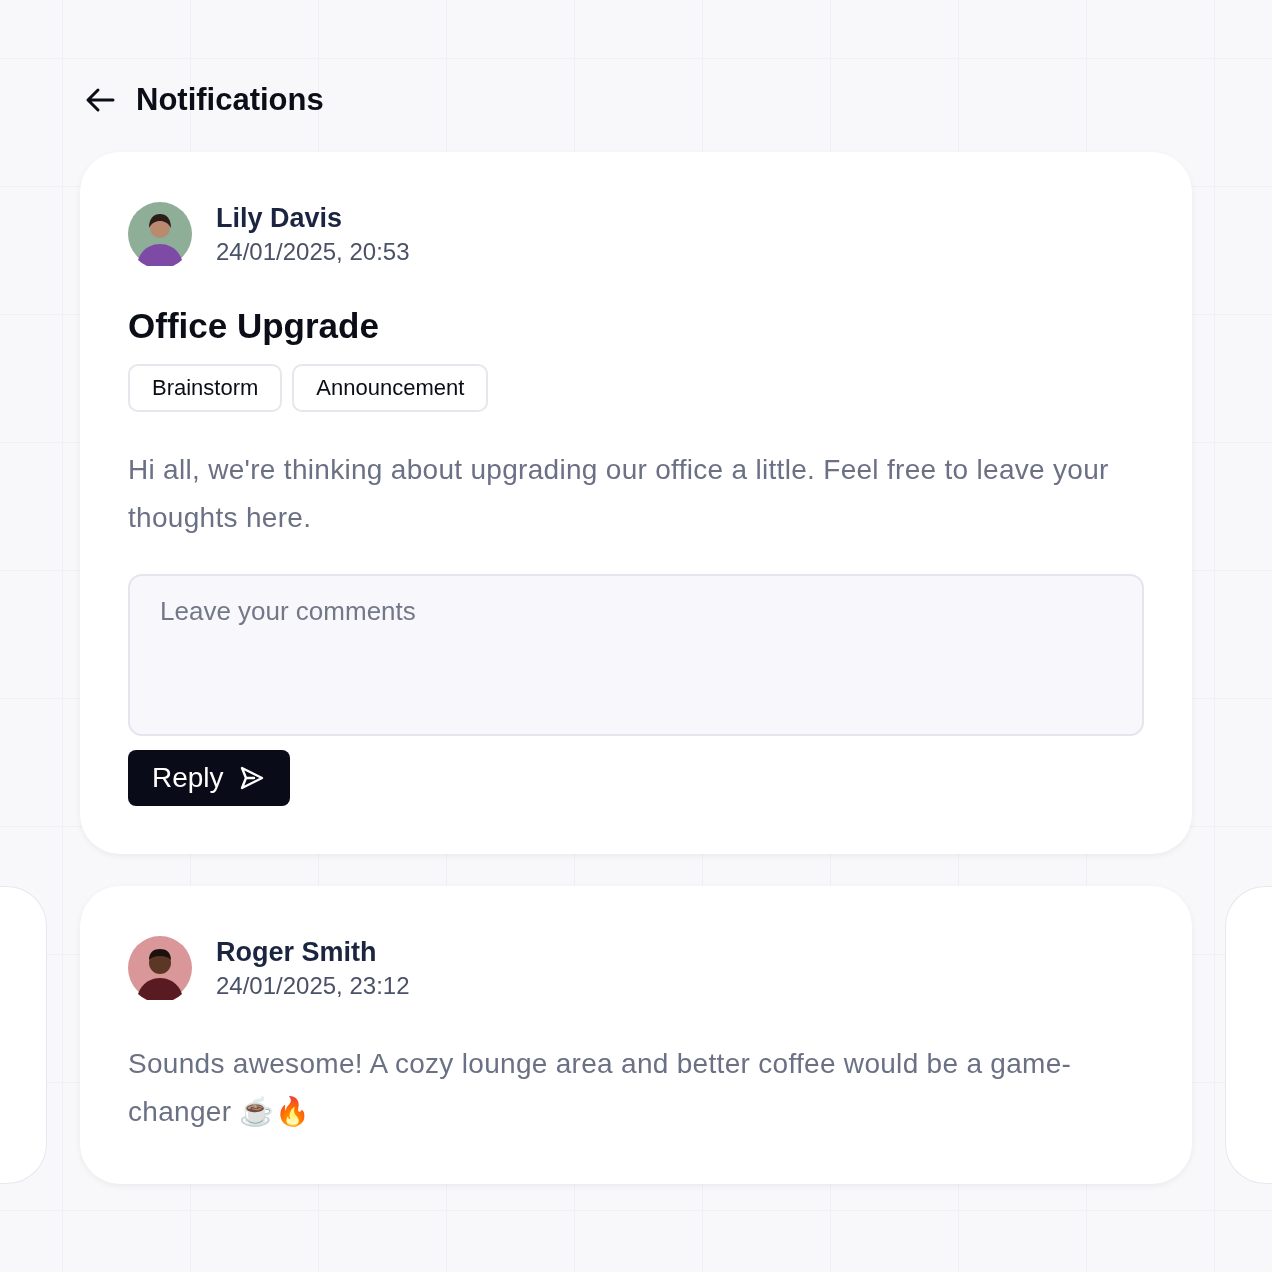  Describe the element at coordinates (205, 388) in the screenshot. I see `tag: Brainstorm` at that location.